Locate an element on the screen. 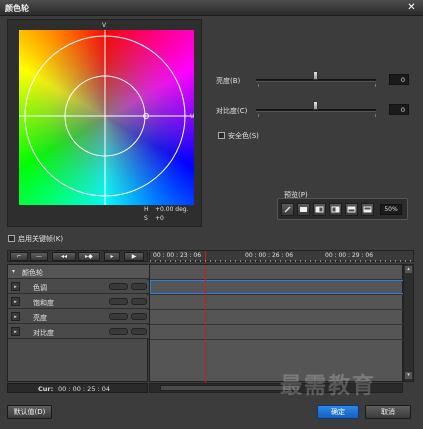  h-label: H is located at coordinates (146, 209).